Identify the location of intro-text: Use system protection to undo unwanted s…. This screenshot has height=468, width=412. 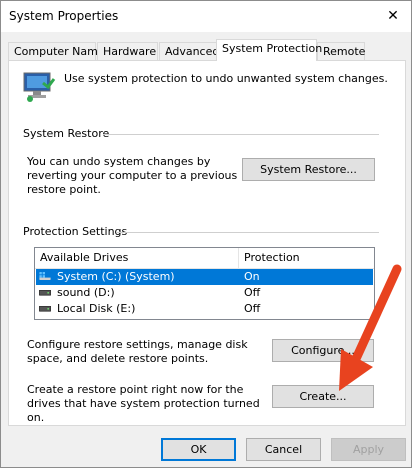
(226, 78).